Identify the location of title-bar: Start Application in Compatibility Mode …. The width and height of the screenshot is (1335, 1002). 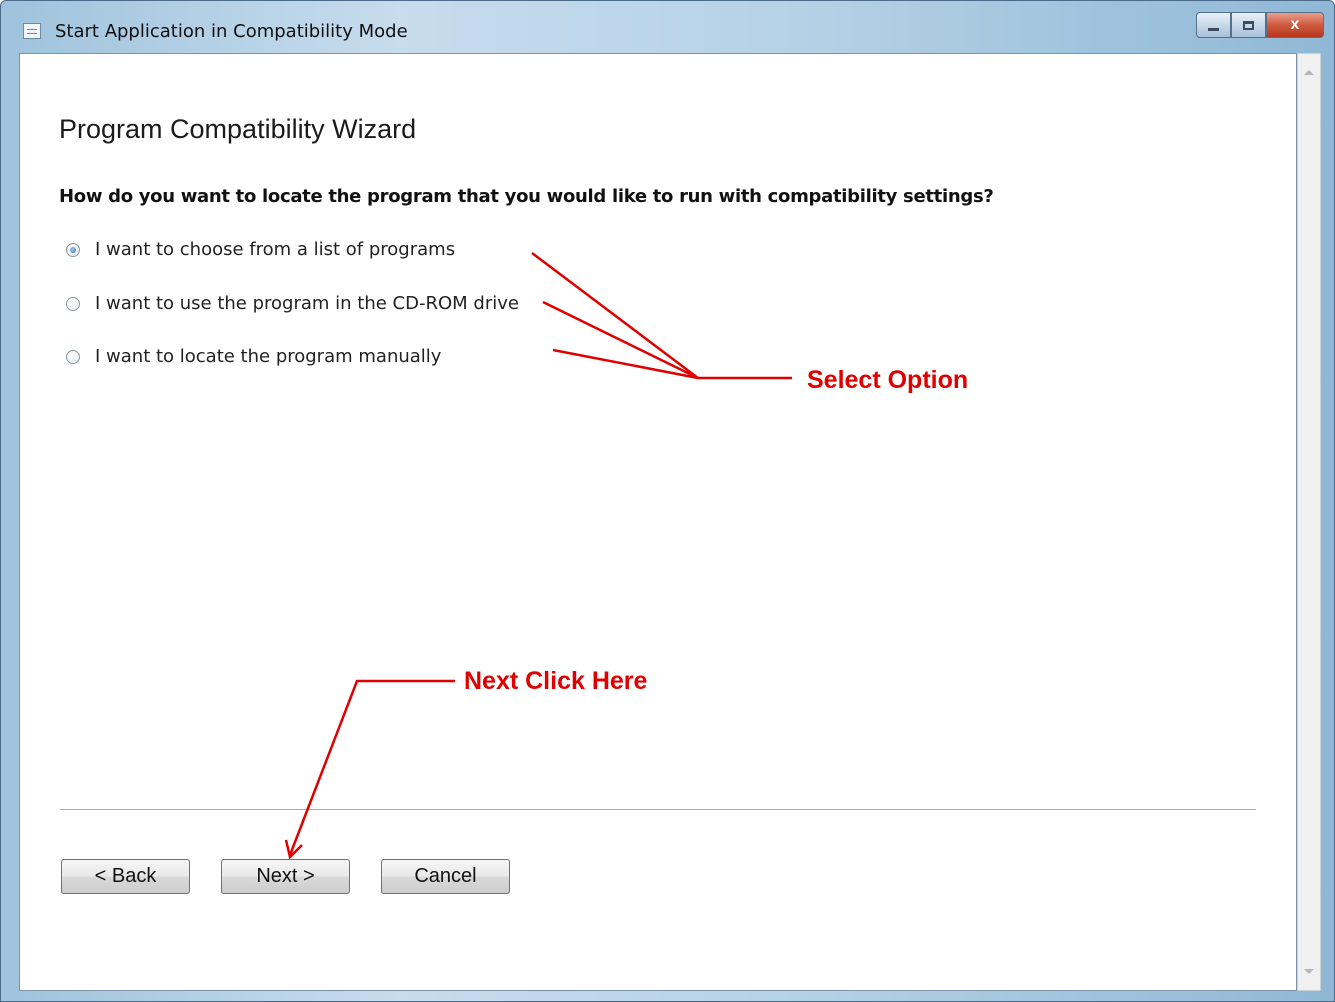
(667, 27).